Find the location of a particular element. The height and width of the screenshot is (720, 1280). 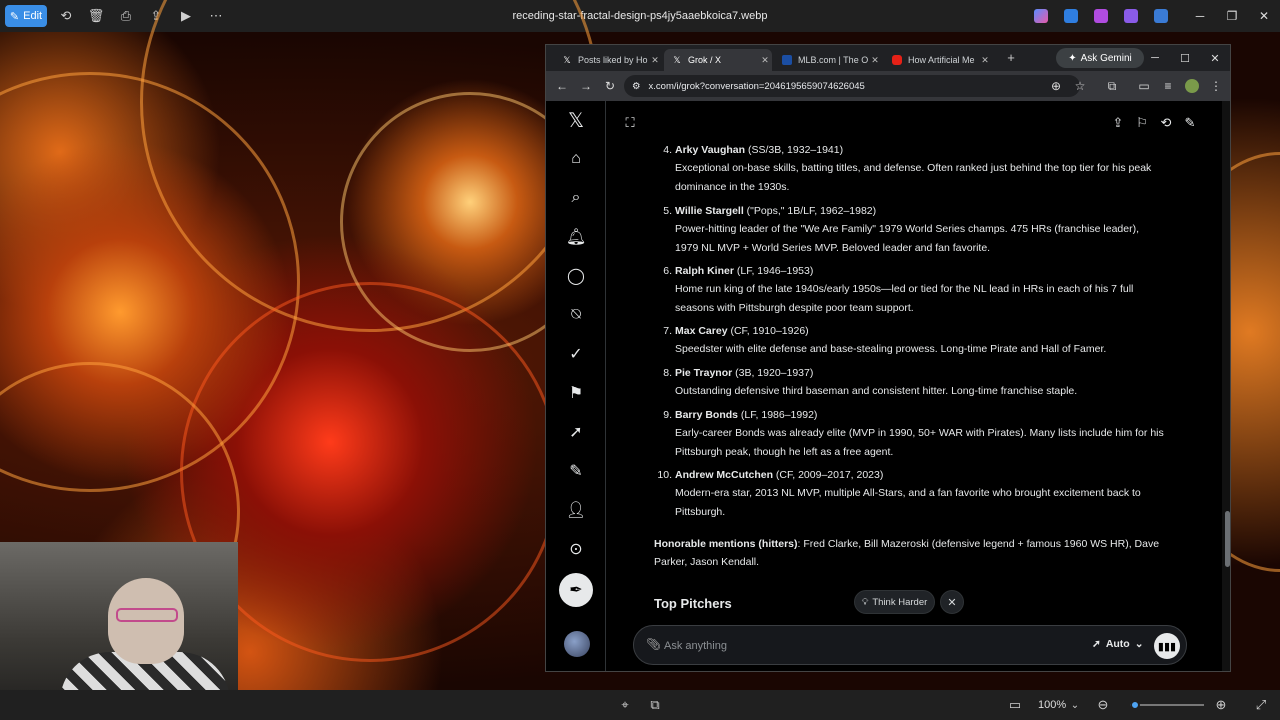

ask-input is located at coordinates (854, 646).